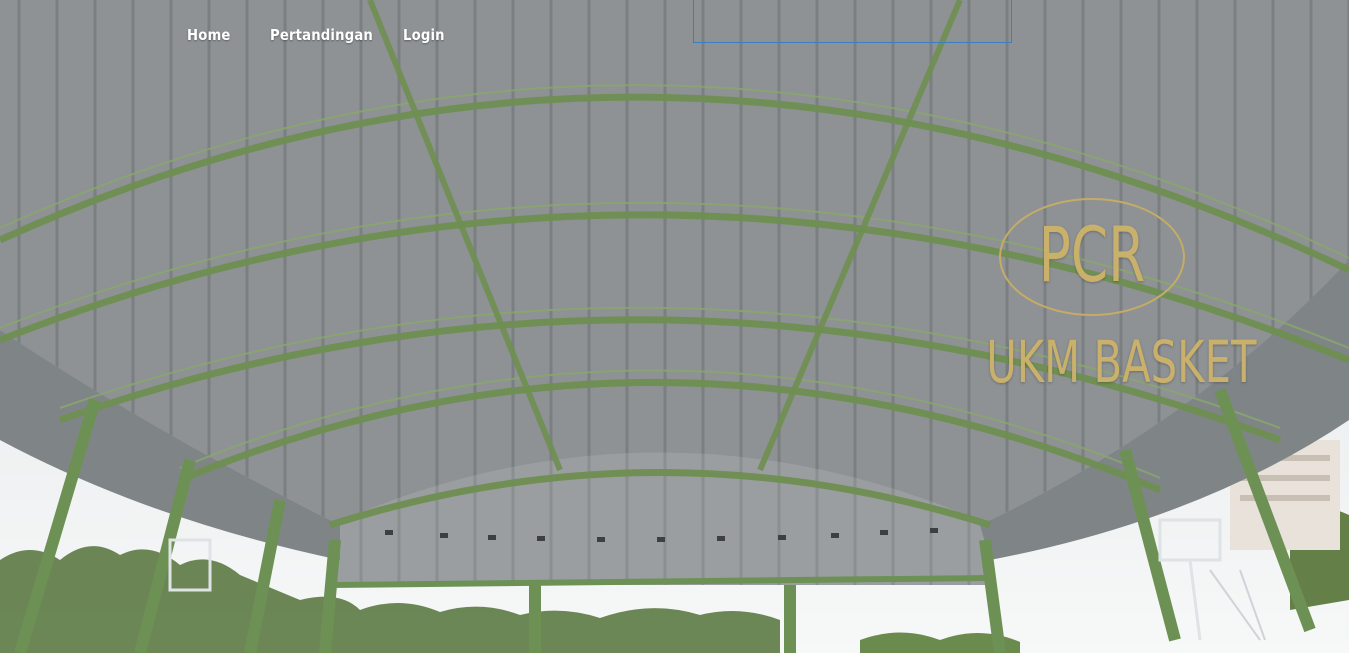  I want to click on search-dropdown-box, so click(852, 21).